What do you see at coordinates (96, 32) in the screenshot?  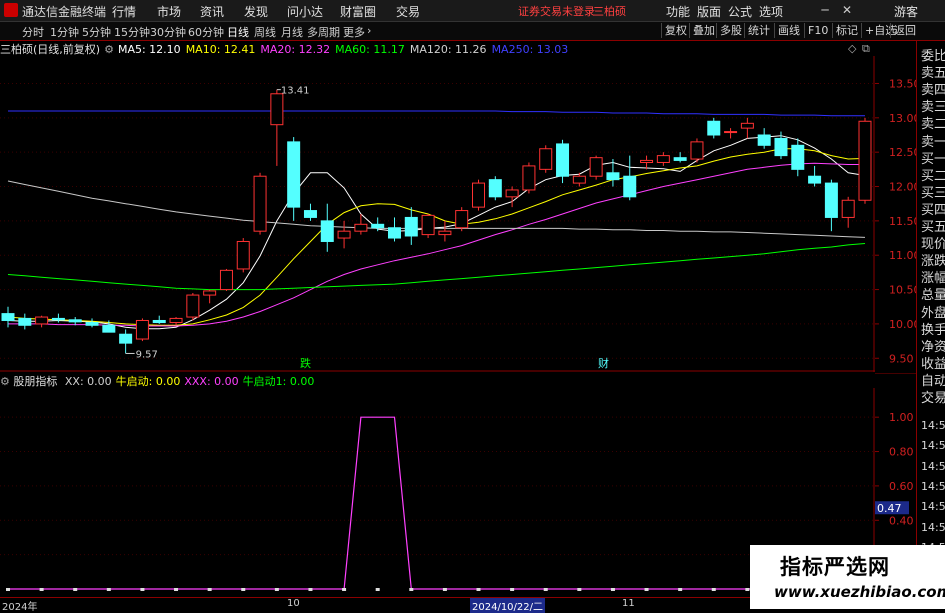 I see `period-tab: 5分钟` at bounding box center [96, 32].